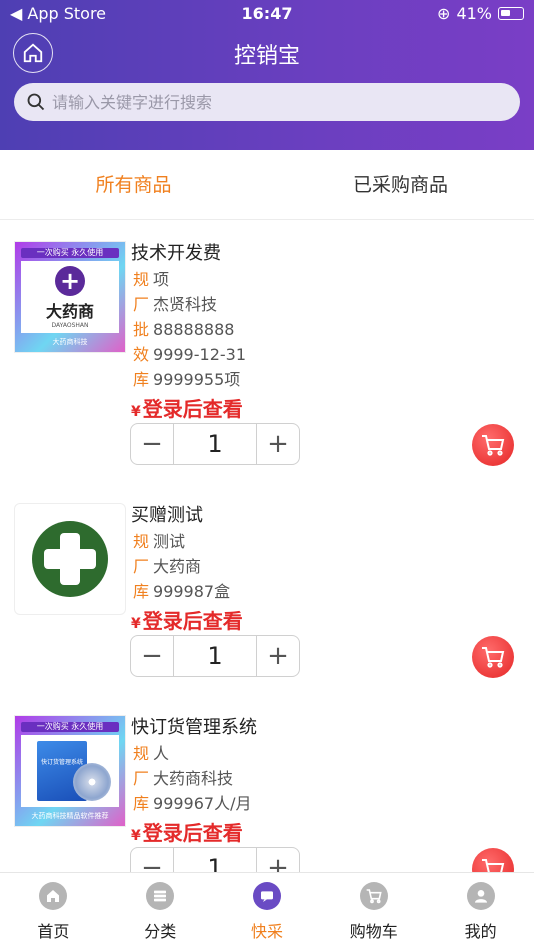 The height and width of the screenshot is (950, 534). I want to click on product-stock: 库 999967人/月, so click(192, 803).